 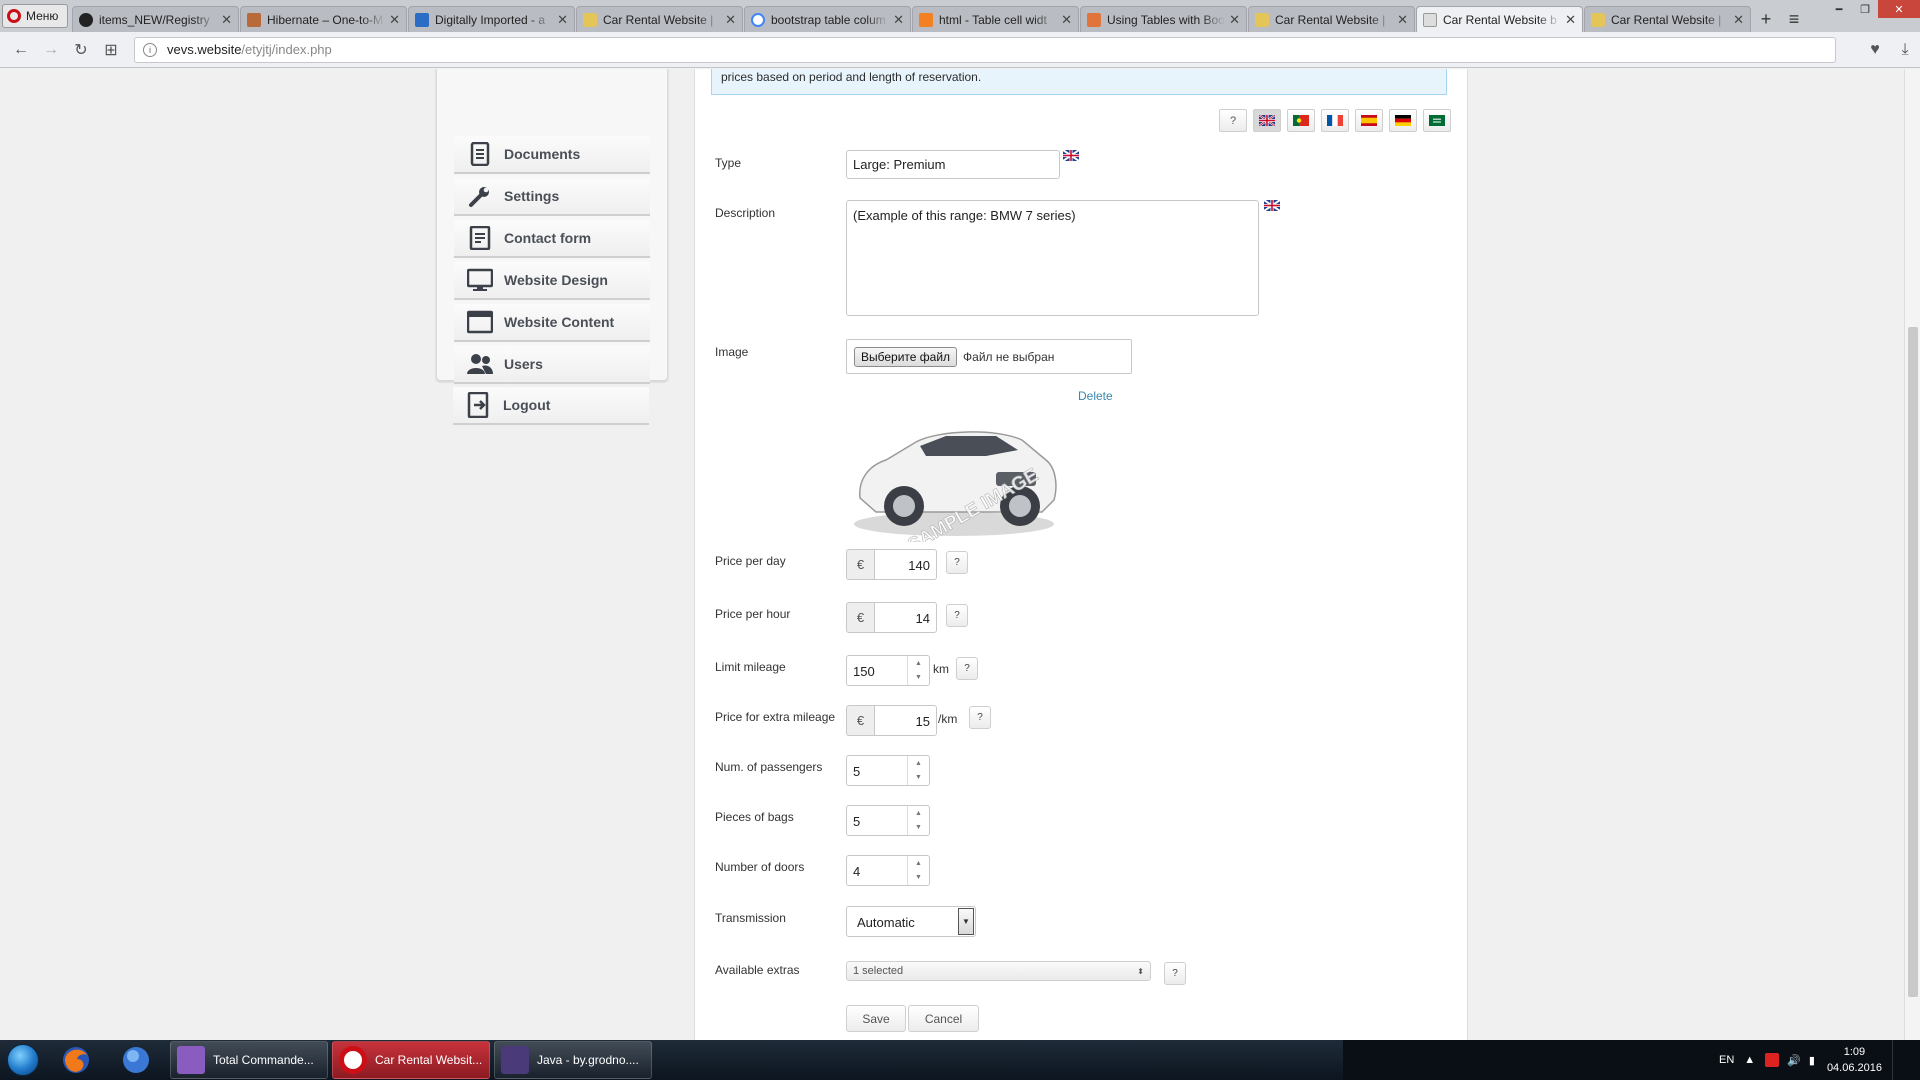 What do you see at coordinates (1875, 50) in the screenshot?
I see `heart-icon: ♥` at bounding box center [1875, 50].